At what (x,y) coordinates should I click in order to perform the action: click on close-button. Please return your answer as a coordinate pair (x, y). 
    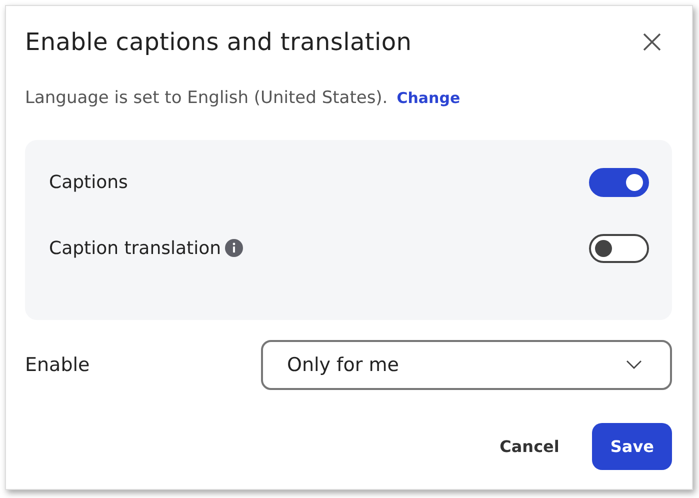
    Looking at the image, I should click on (652, 42).